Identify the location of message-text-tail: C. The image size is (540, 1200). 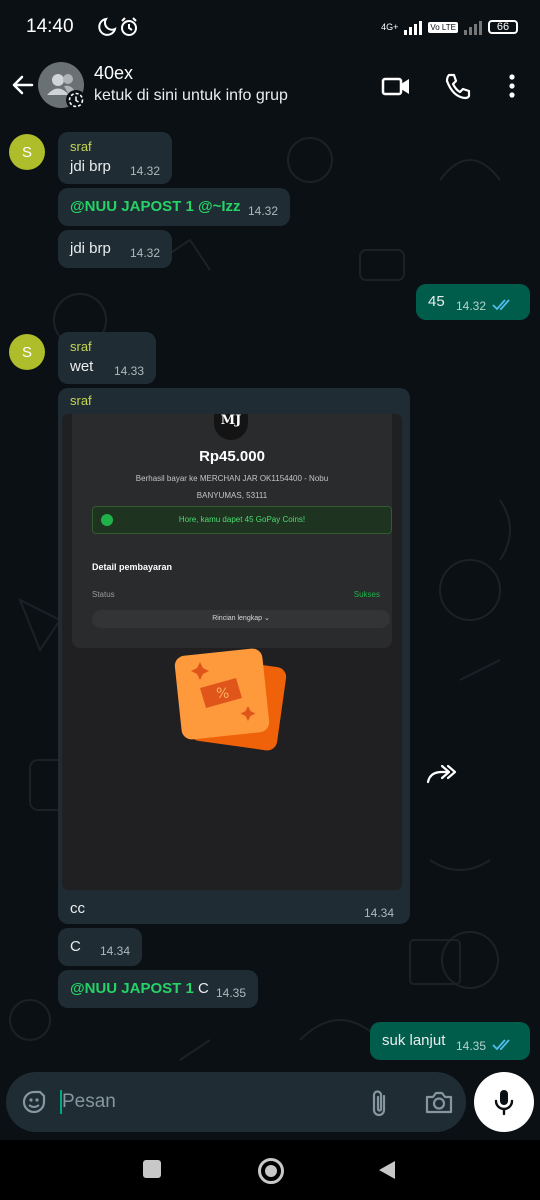
(201, 988).